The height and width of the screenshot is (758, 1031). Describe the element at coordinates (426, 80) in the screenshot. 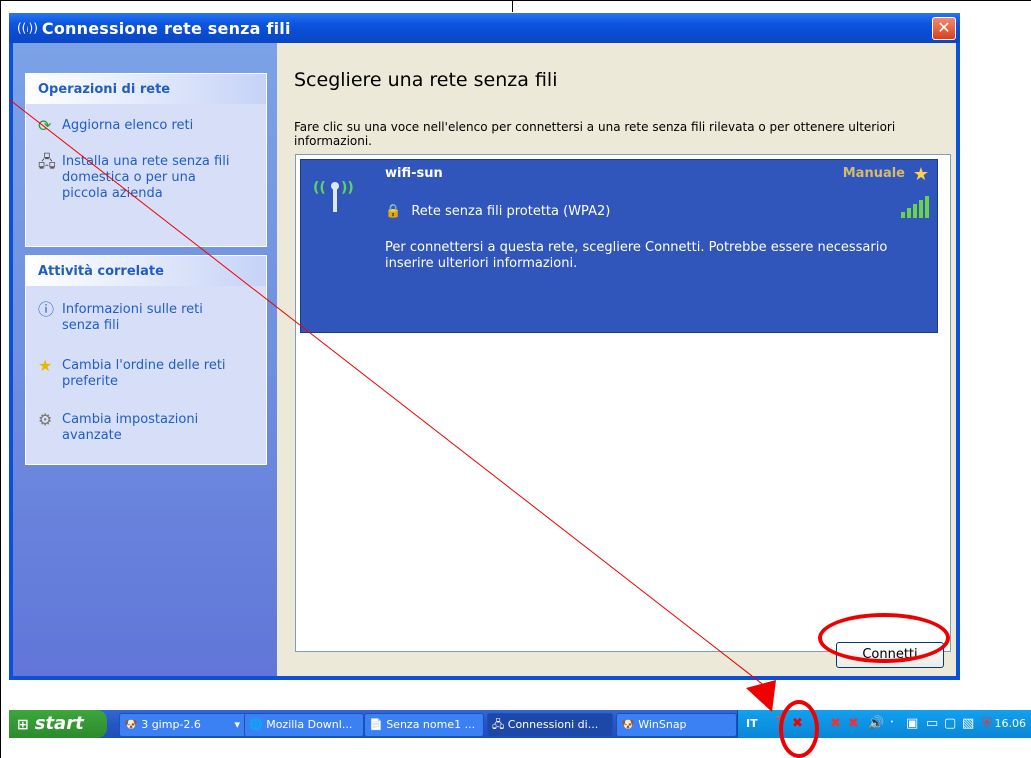

I see `page-title: Scegliere una rete senza fili` at that location.